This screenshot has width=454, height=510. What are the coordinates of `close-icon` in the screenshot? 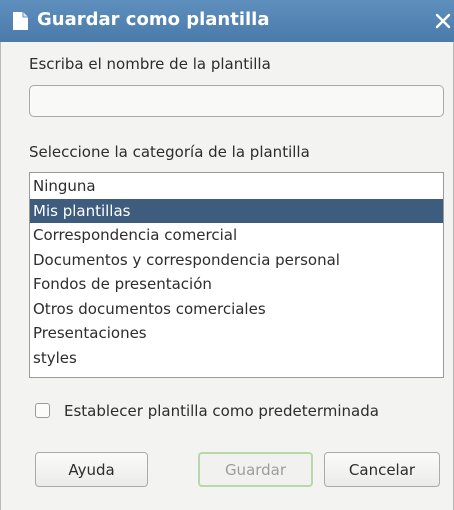 It's located at (443, 21).